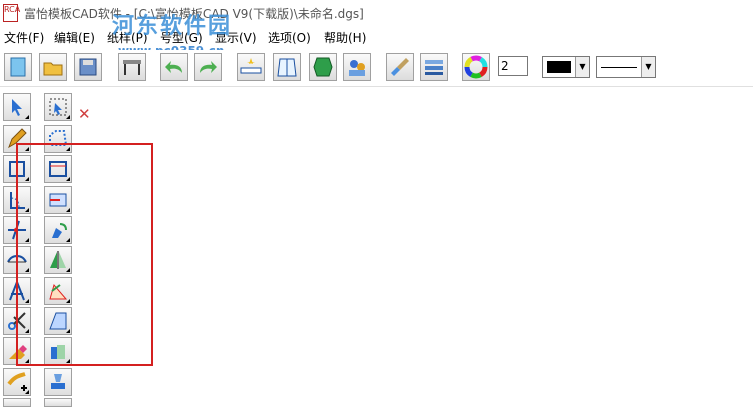 The height and width of the screenshot is (407, 753). What do you see at coordinates (58, 321) in the screenshot?
I see `fold-tool` at bounding box center [58, 321].